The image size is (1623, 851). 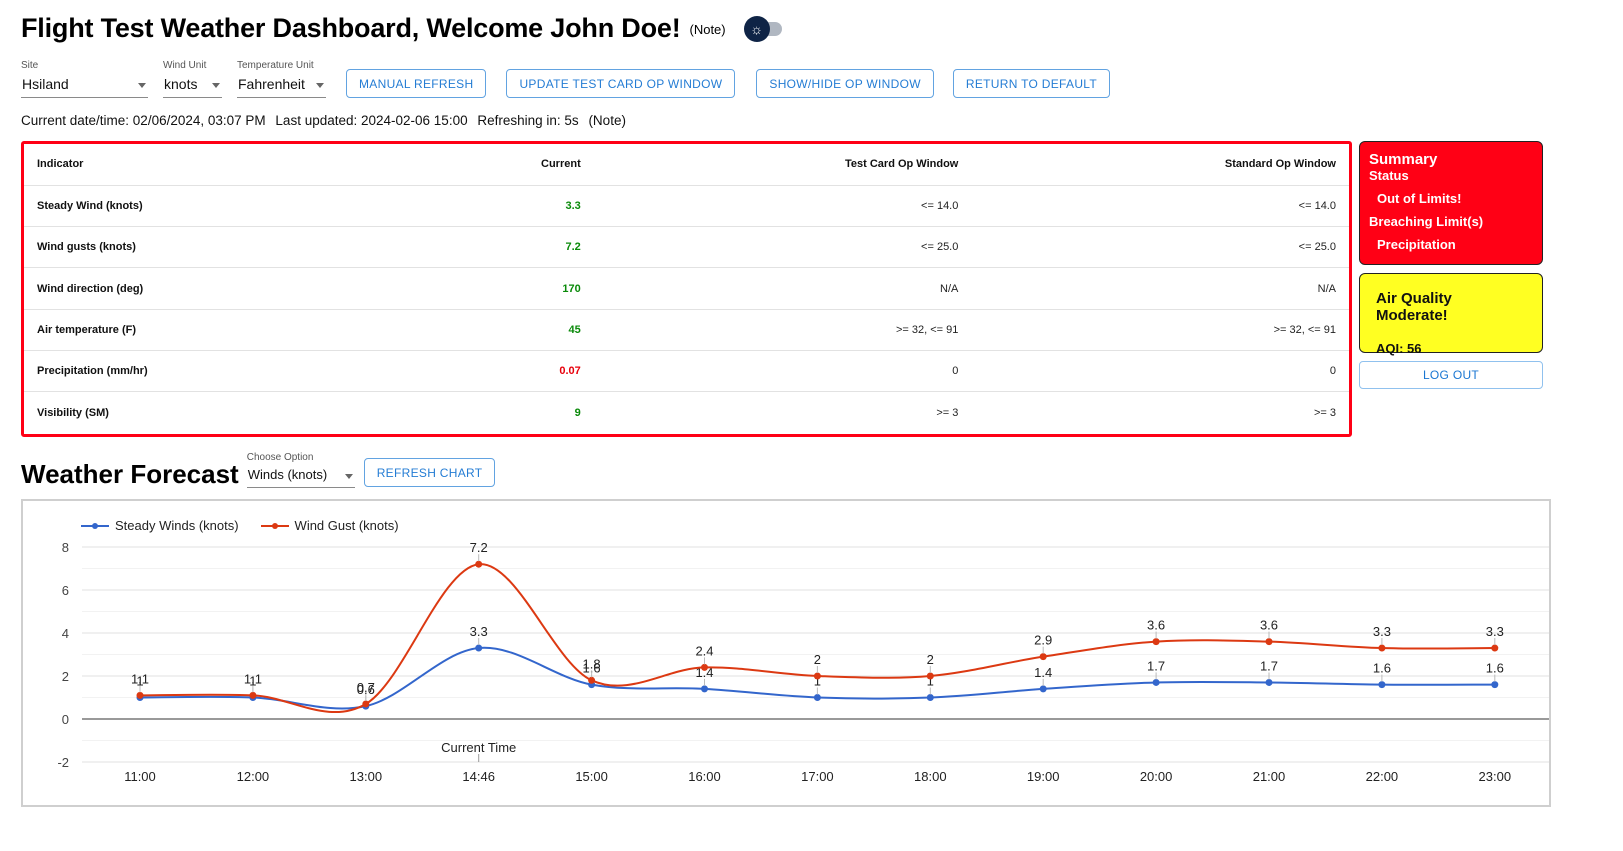 What do you see at coordinates (845, 83) in the screenshot?
I see `show-hide-op-window-button: SHOW/HIDE OP WINDOW` at bounding box center [845, 83].